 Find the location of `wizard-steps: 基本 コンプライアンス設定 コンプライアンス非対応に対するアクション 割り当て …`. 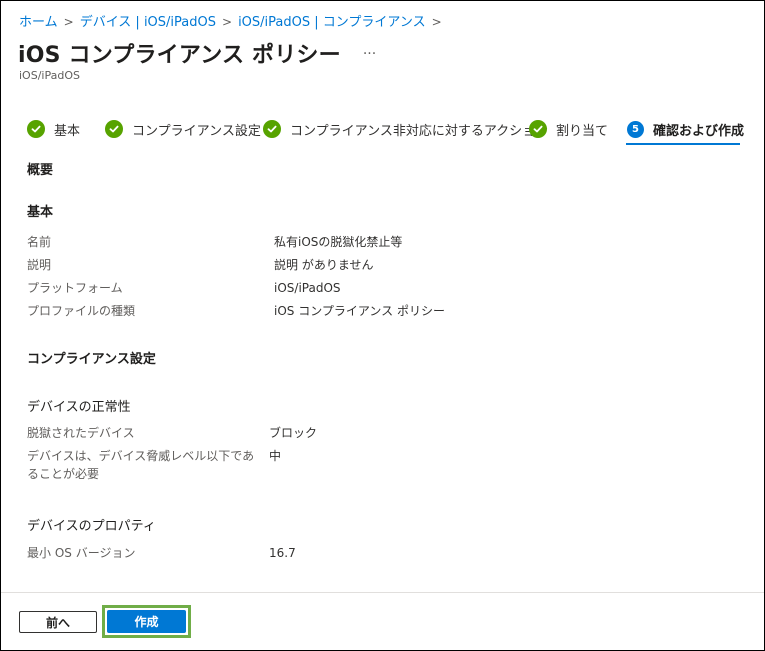

wizard-steps: 基本 コンプライアンス設定 コンプライアンス非対応に対するアクション 割り当て … is located at coordinates (382, 132).